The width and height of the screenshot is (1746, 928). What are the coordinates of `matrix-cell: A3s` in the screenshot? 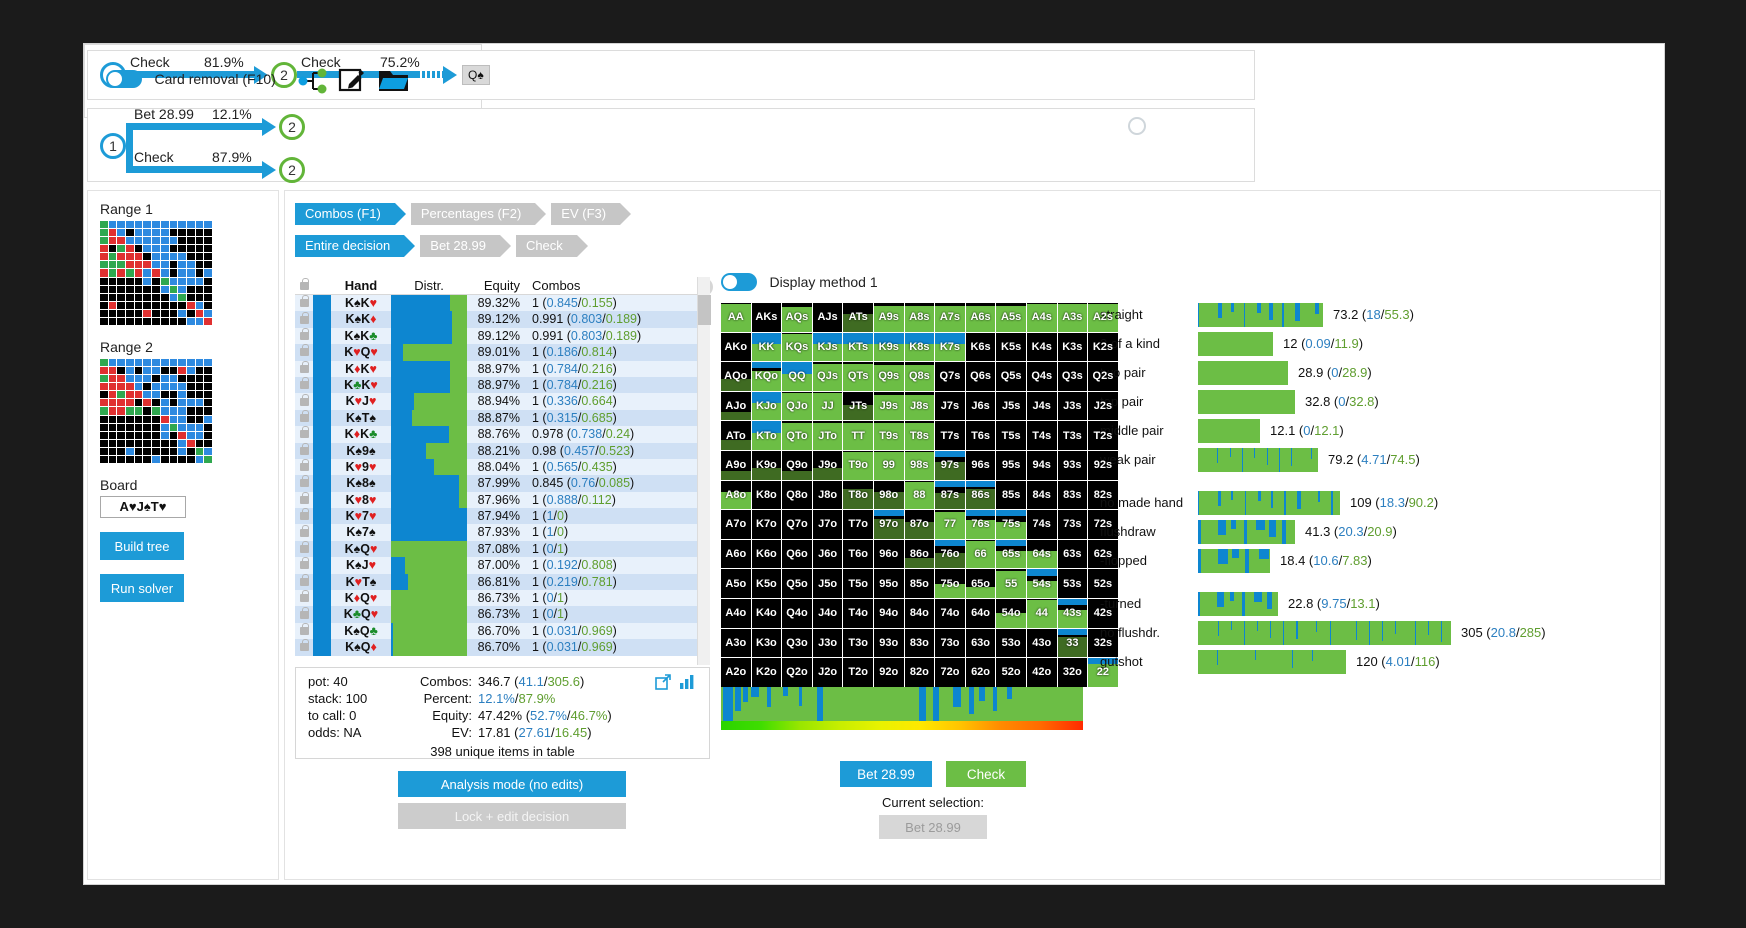 It's located at (1072, 317).